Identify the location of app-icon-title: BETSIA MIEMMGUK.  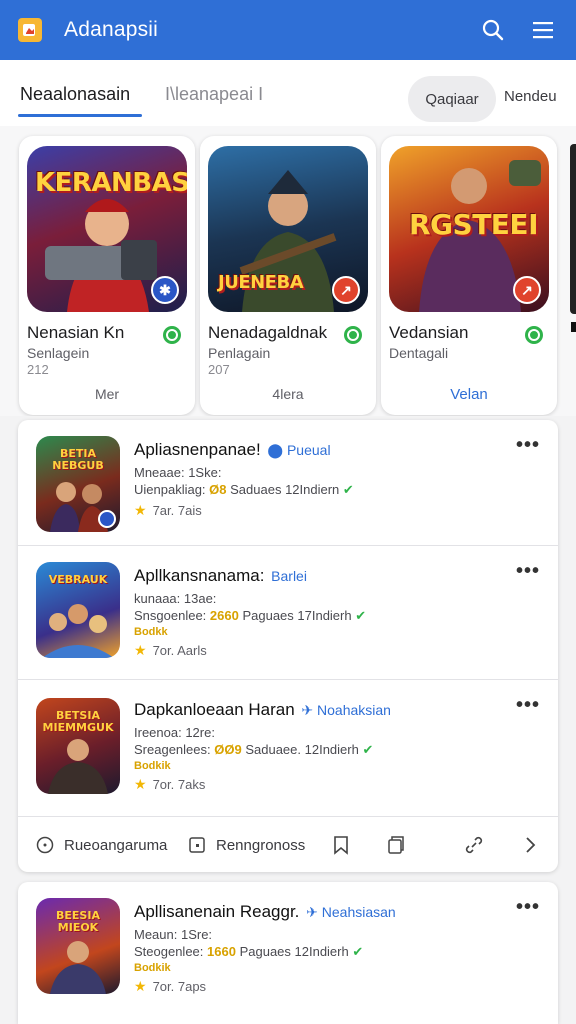
(78, 721).